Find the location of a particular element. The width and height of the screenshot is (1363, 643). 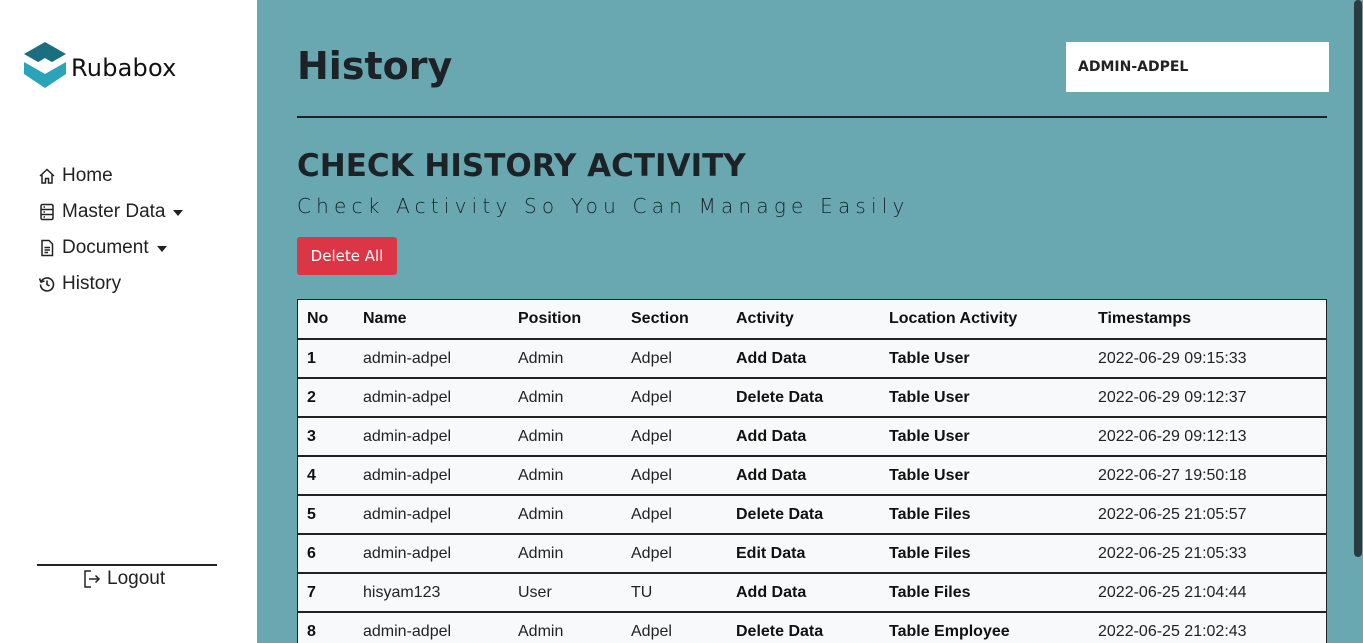

cell-timestamp: 2022-06-29 09:15:33 is located at coordinates (1207, 359).